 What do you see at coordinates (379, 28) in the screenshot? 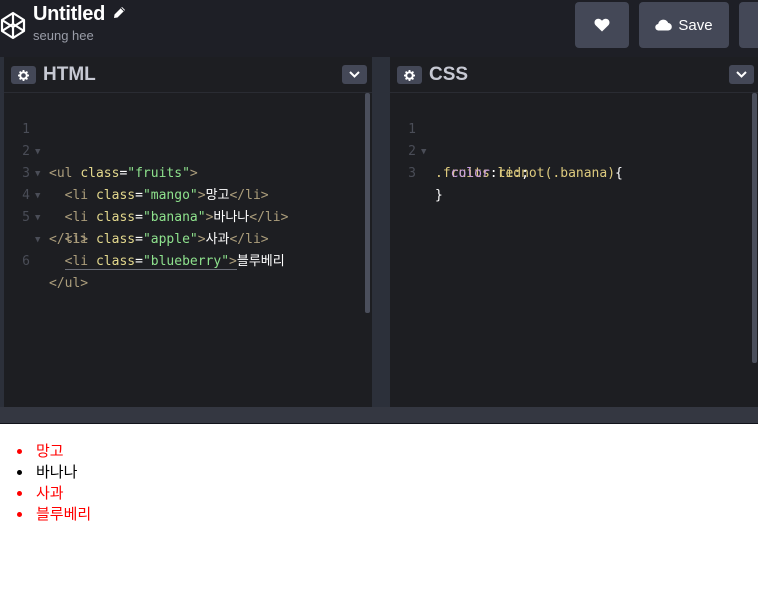
I see `header: Untitled seung hee Save` at bounding box center [379, 28].